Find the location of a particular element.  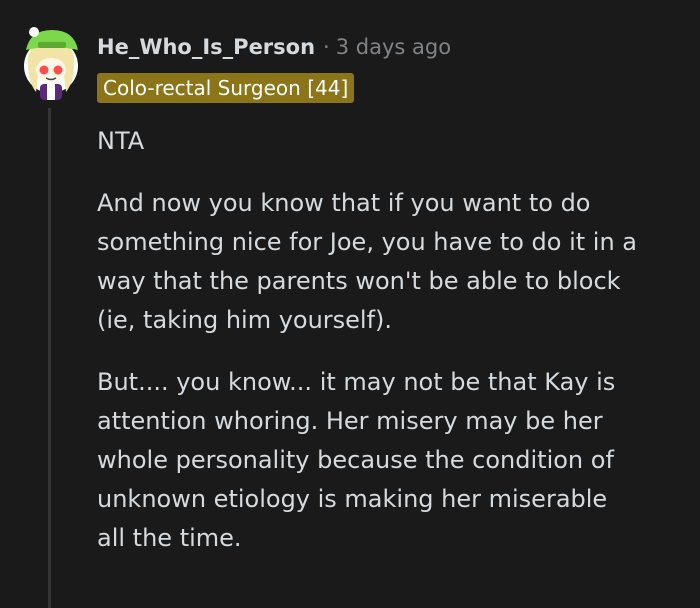

avatar-shirt is located at coordinates (51, 92).